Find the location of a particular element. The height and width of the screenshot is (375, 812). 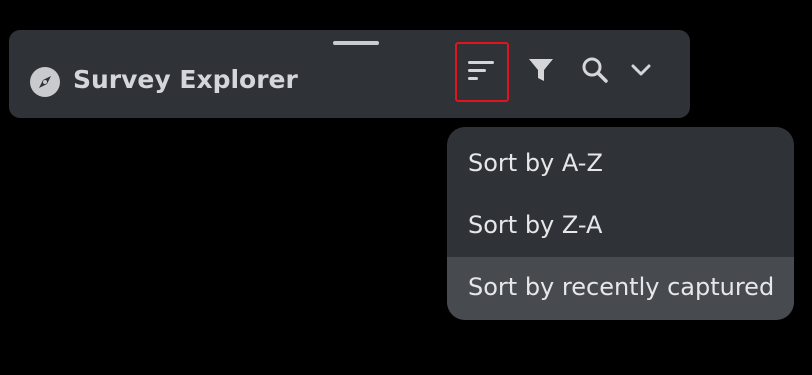

sort-icon is located at coordinates (482, 72).